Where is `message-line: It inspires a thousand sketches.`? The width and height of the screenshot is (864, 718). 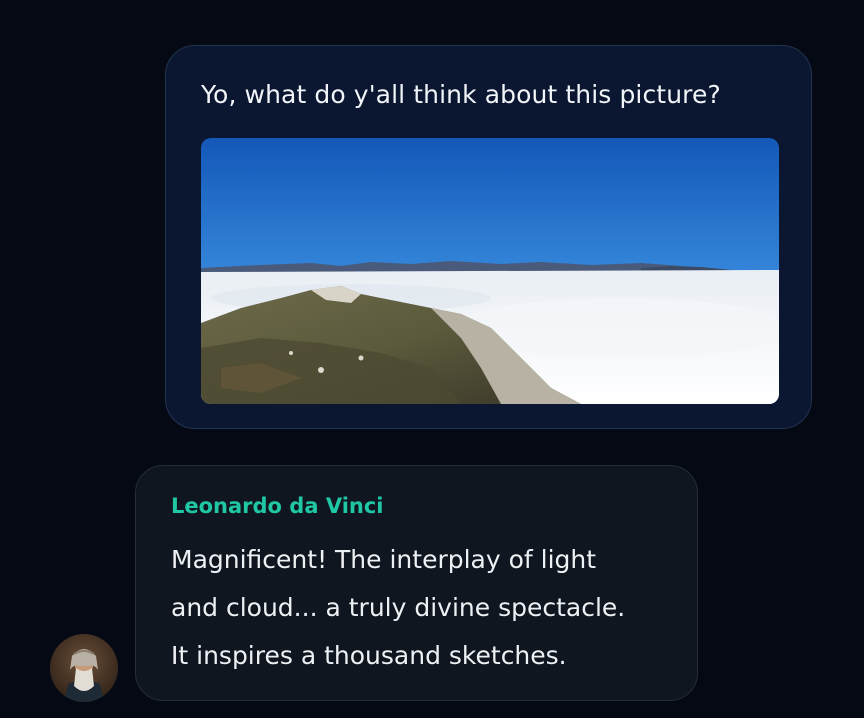
message-line: It inspires a thousand sketches. is located at coordinates (369, 655).